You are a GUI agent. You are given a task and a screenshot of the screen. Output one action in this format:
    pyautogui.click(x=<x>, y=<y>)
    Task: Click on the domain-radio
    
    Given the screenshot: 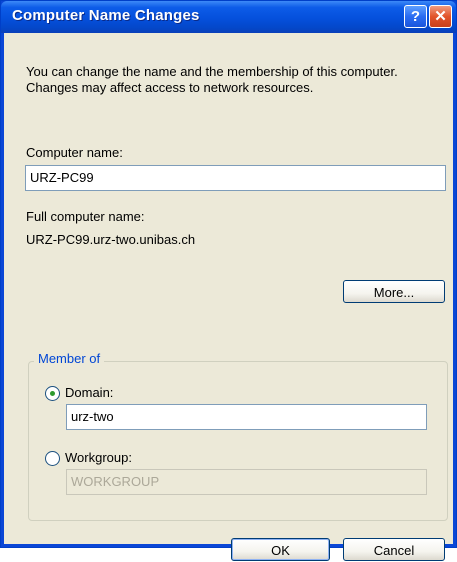 What is the action you would take?
    pyautogui.click(x=52, y=393)
    